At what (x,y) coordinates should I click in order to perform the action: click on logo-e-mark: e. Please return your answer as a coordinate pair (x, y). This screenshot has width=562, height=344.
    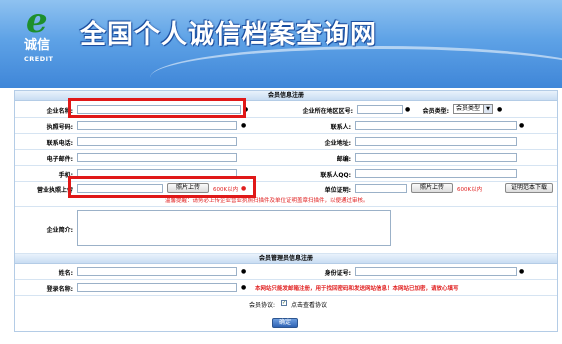
    Looking at the image, I should click on (37, 21).